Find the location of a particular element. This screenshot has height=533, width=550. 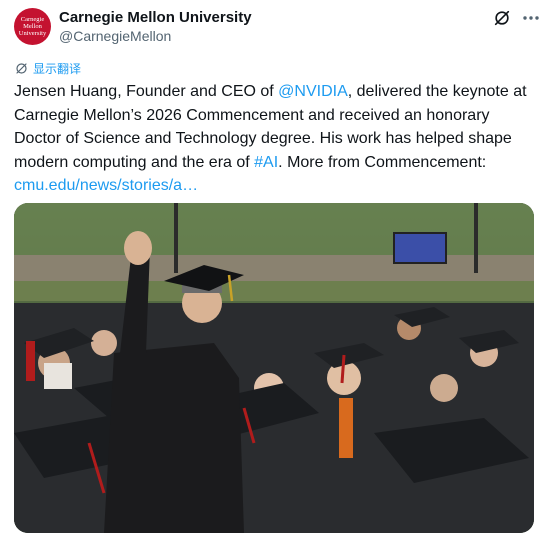

mention-link: @NVIDIA is located at coordinates (313, 91).